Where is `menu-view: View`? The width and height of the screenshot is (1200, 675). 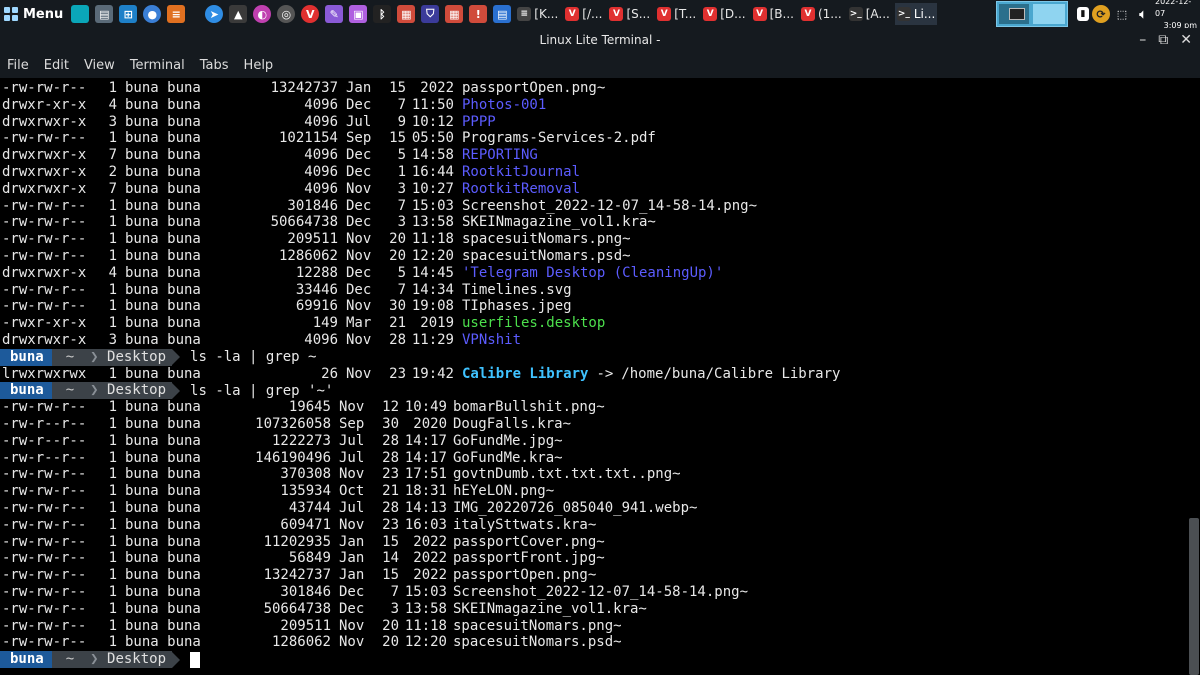 menu-view: View is located at coordinates (99, 65).